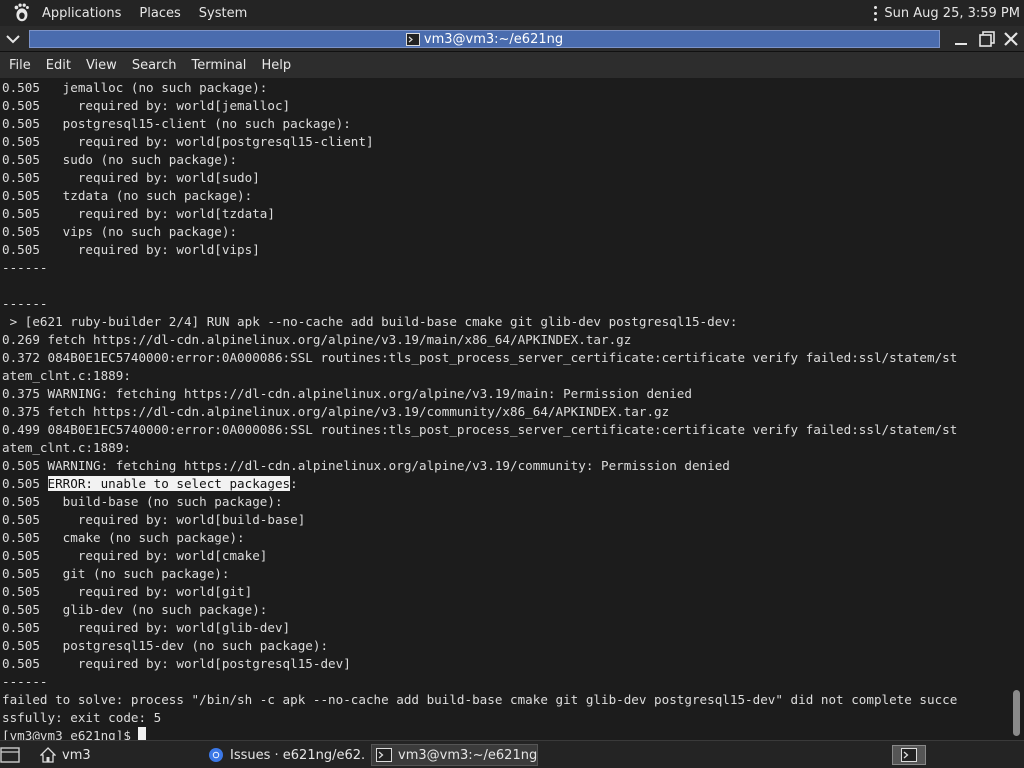  Describe the element at coordinates (81, 13) in the screenshot. I see `applications-menu: Applications` at that location.